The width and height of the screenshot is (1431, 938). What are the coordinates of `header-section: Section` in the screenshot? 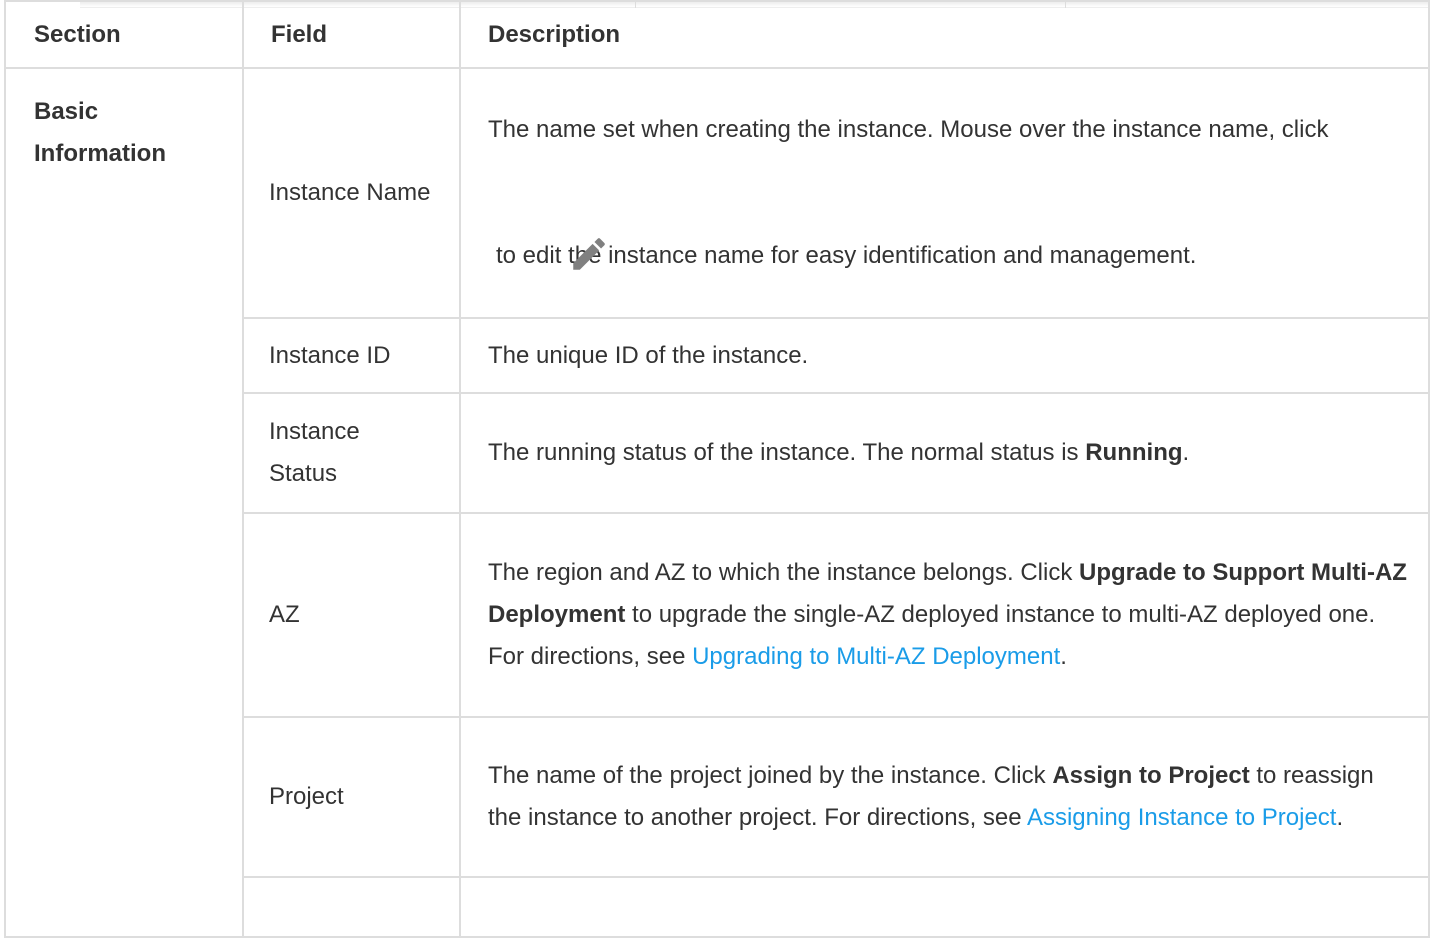 It's located at (124, 34).